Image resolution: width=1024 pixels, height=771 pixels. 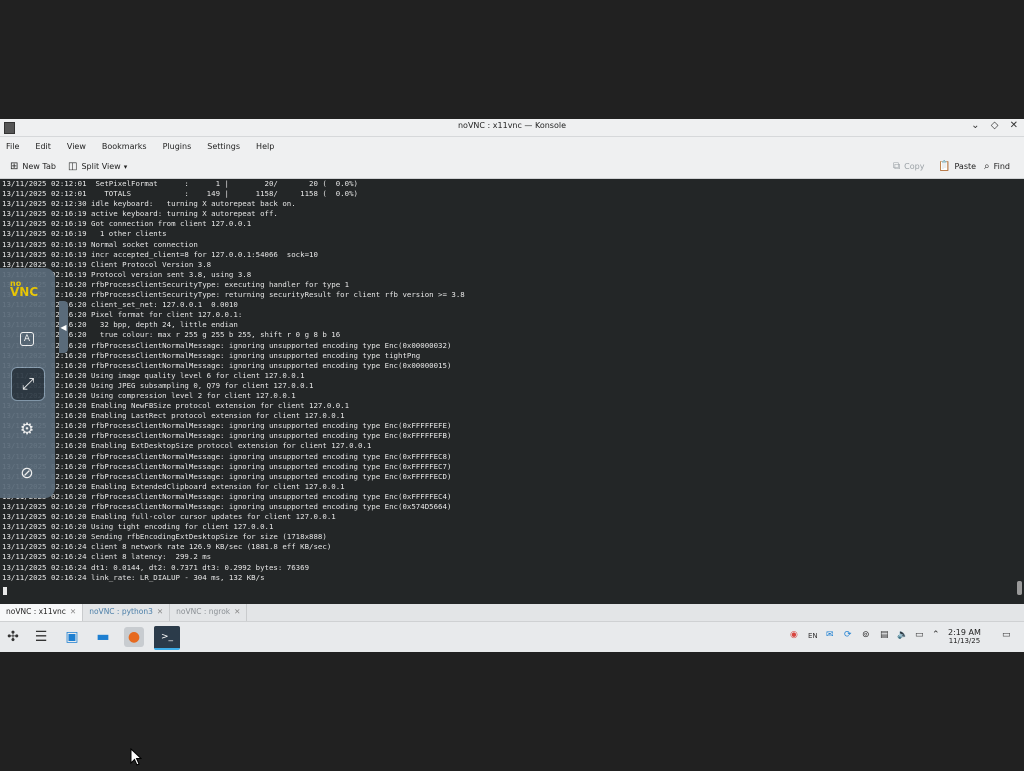 What do you see at coordinates (41, 637) in the screenshot?
I see `task-view-icon: ☰` at bounding box center [41, 637].